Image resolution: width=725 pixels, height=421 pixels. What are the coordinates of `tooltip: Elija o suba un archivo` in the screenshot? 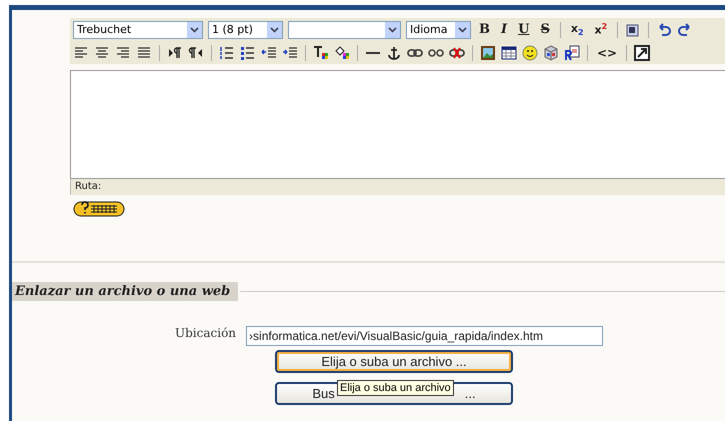 It's located at (395, 388).